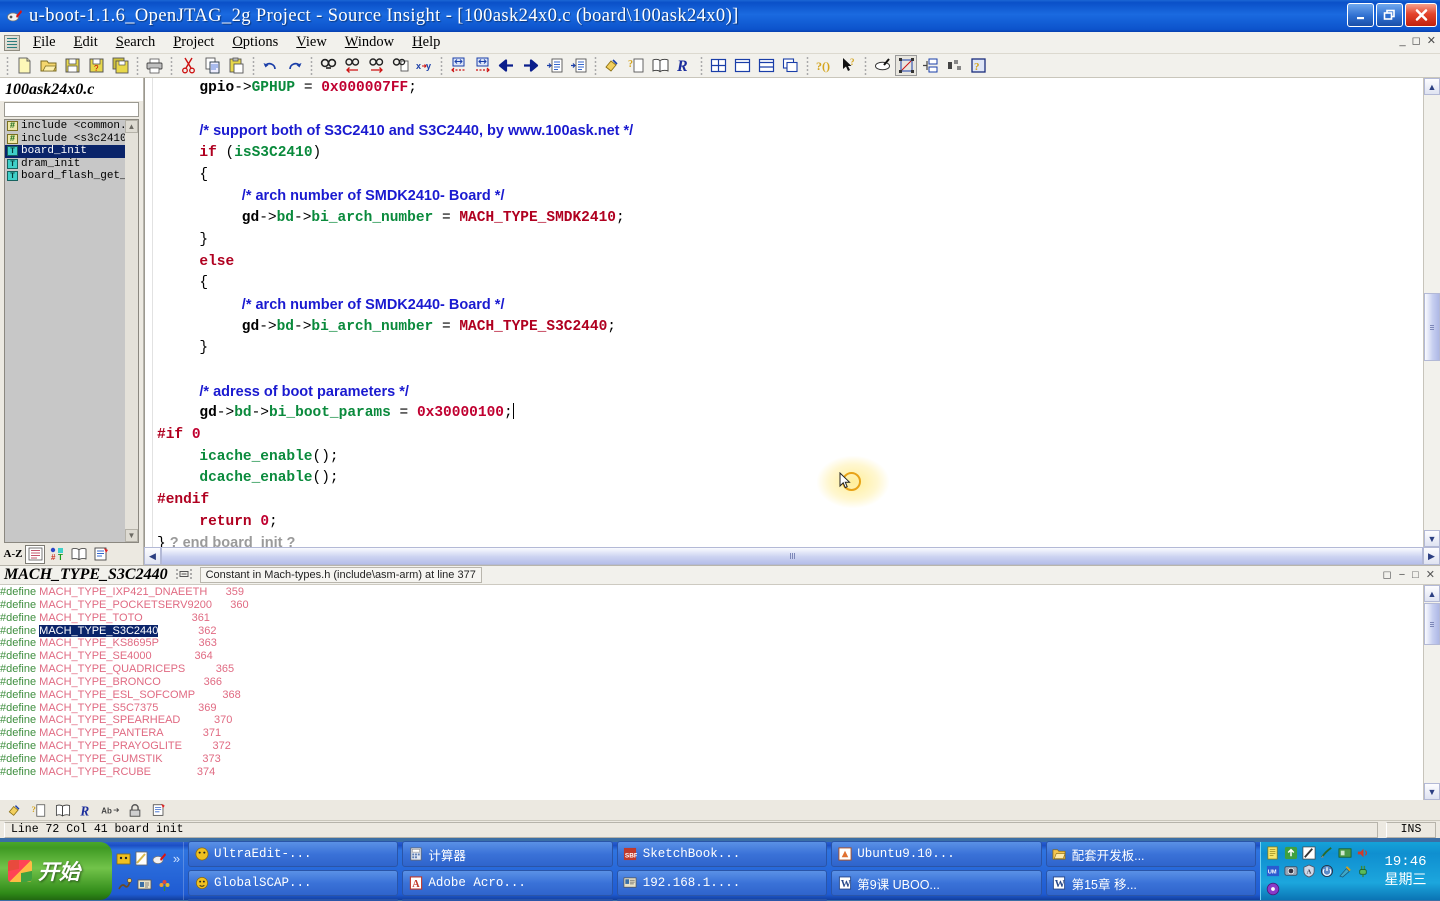 Image resolution: width=1440 pixels, height=901 pixels. What do you see at coordinates (711, 605) in the screenshot?
I see `define-row: #define MACH_TYPE_POCKETSERV9200 360` at bounding box center [711, 605].